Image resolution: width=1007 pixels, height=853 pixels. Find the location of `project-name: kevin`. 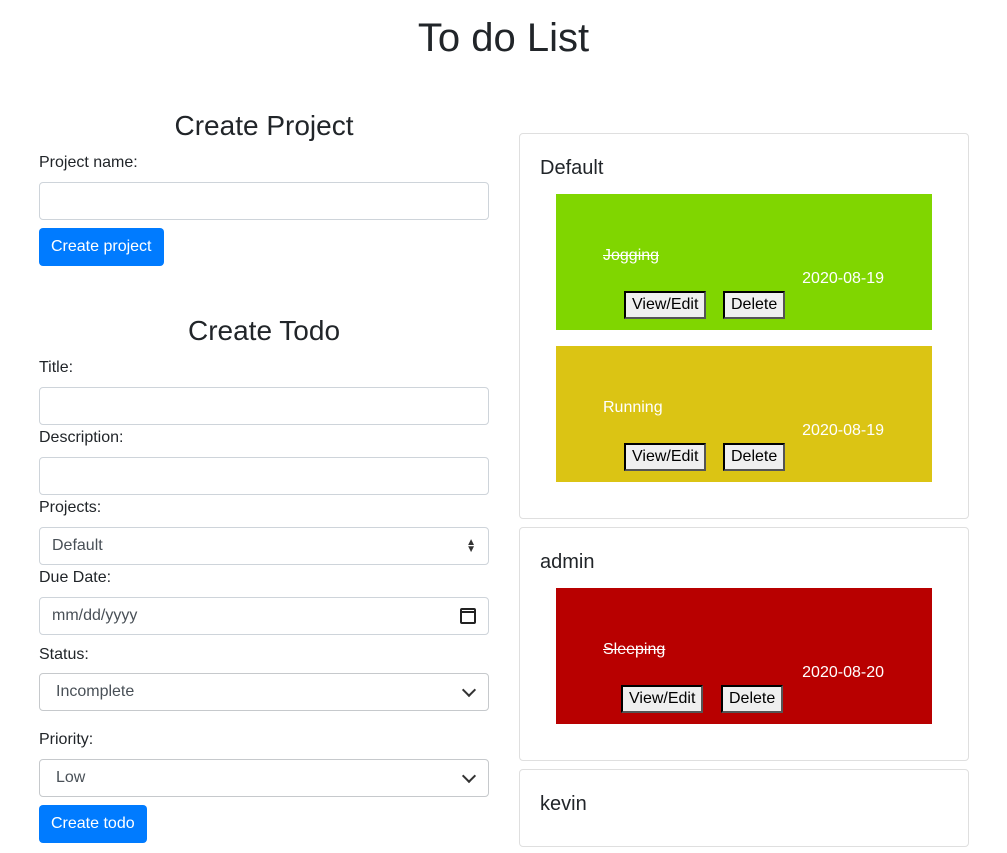

project-name: kevin is located at coordinates (563, 804).